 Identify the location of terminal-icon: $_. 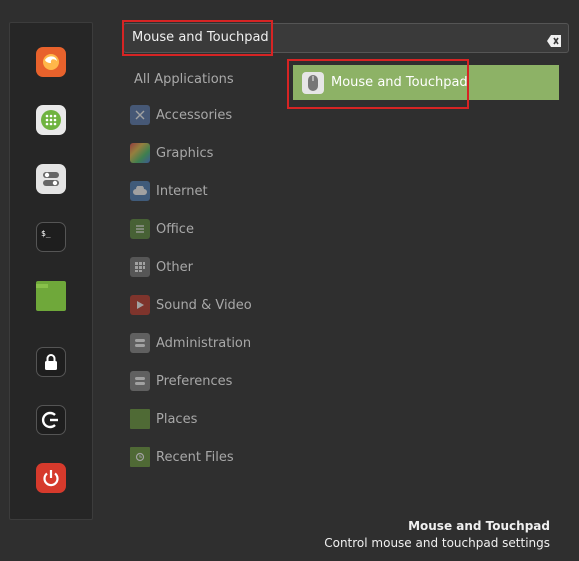
(51, 237).